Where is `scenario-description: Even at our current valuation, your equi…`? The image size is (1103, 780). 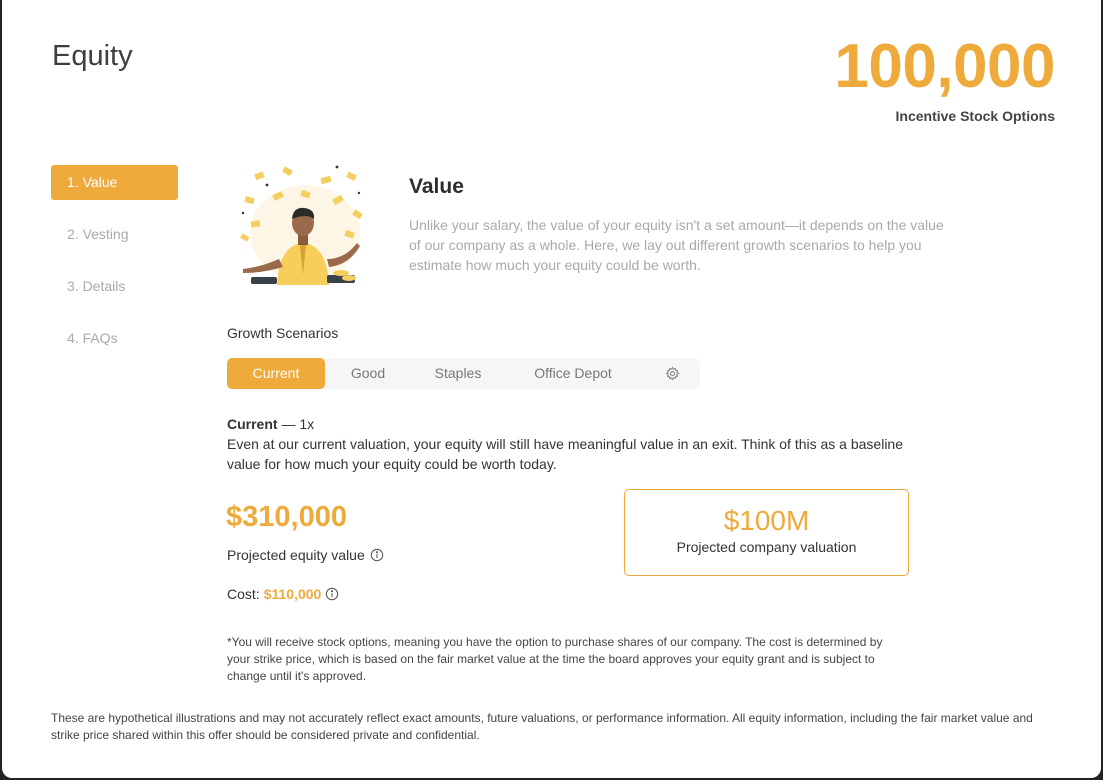
scenario-description: Even at our current valuation, your equi… is located at coordinates (565, 454).